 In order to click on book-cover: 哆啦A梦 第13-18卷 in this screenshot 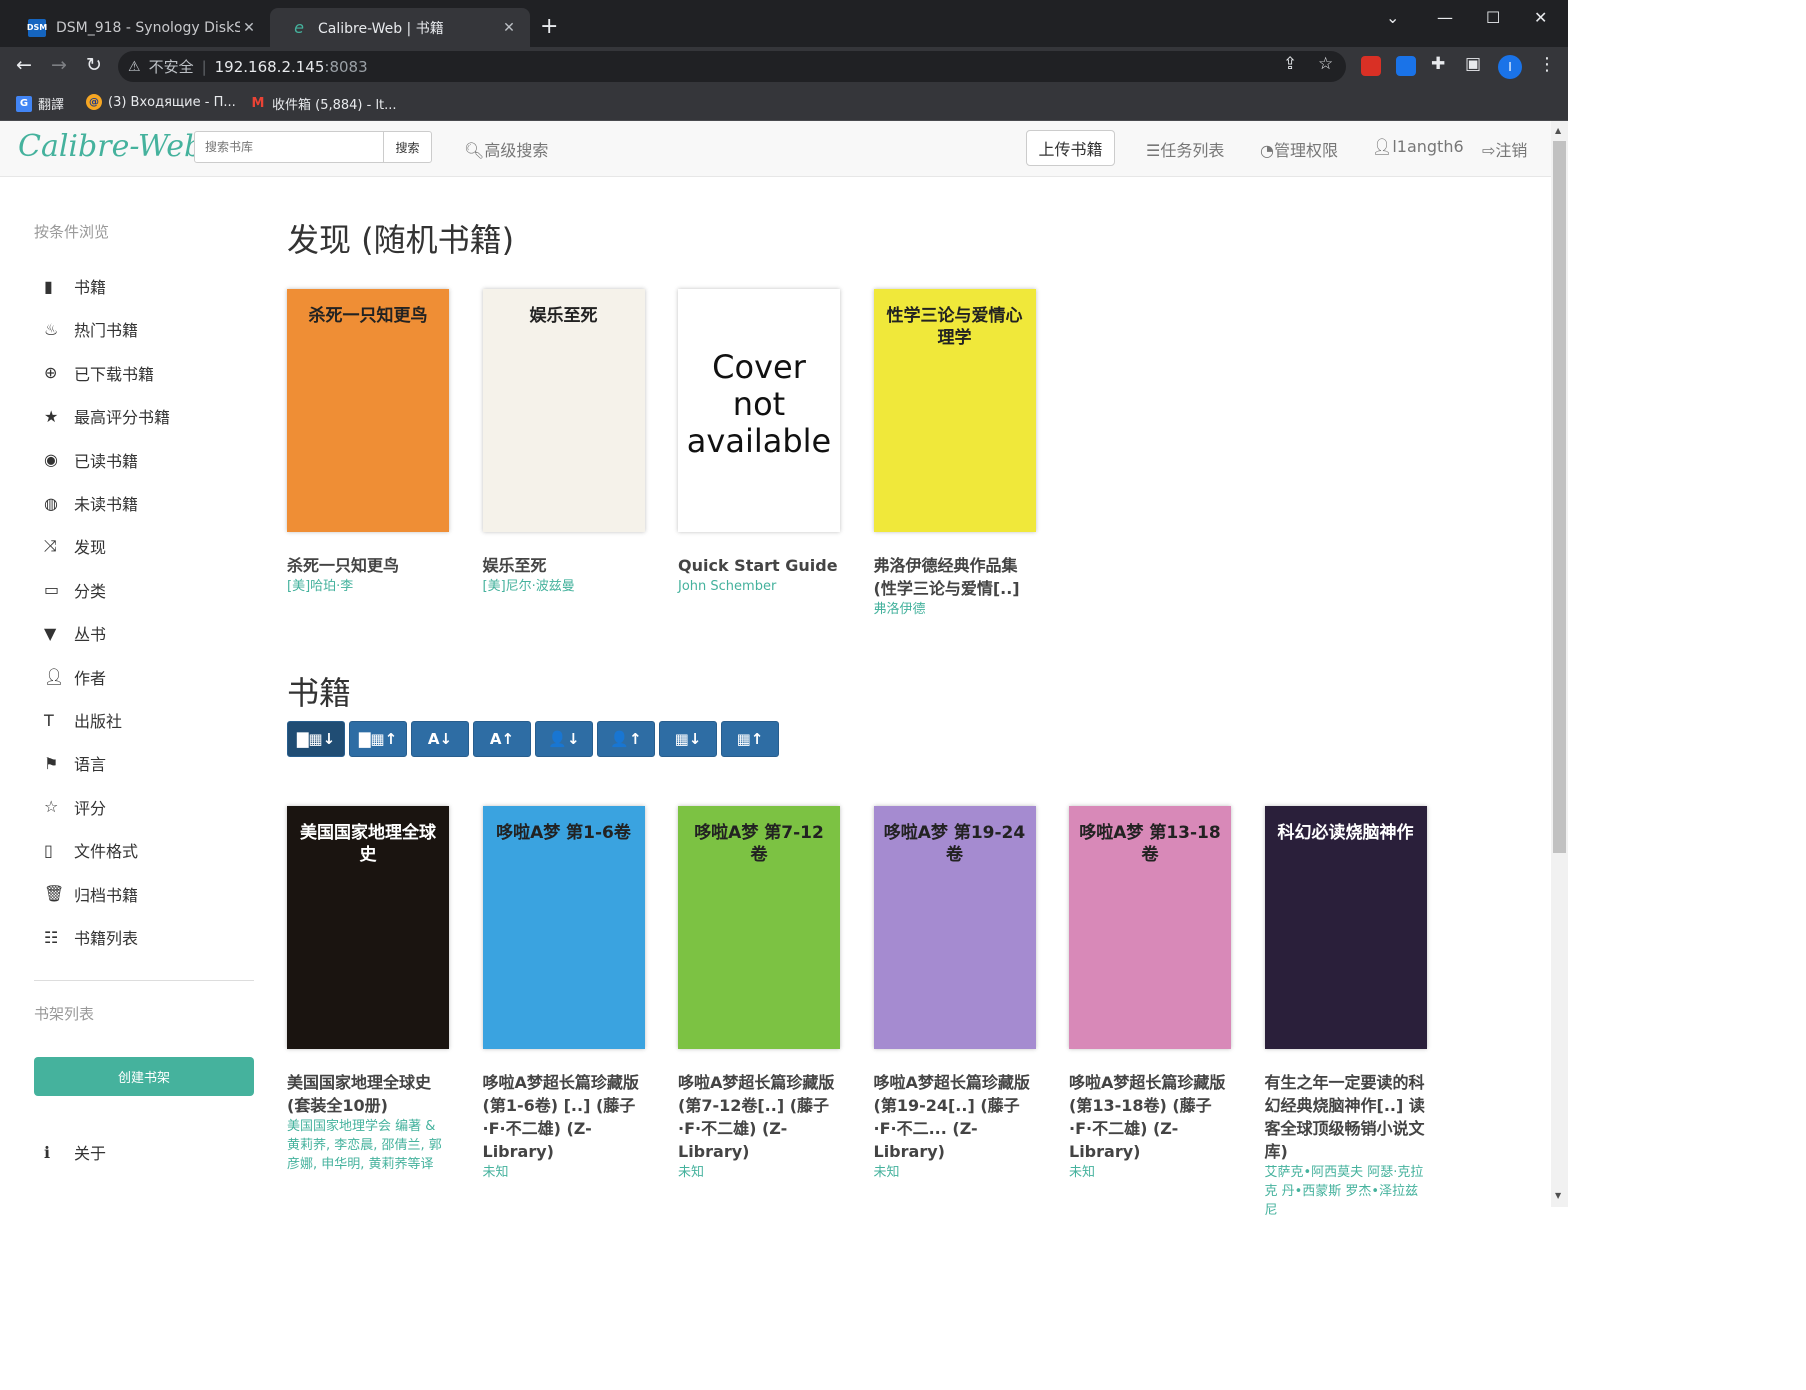, I will do `click(1150, 927)`.